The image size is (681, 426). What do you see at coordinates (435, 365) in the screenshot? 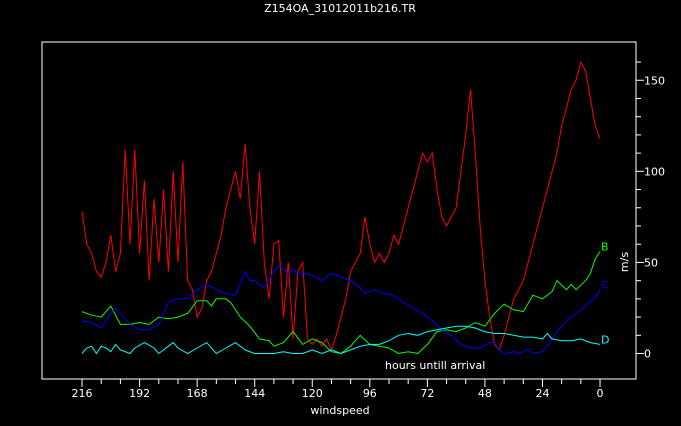
I see `annotation-hours-until-arrival: hours untill arrival` at bounding box center [435, 365].